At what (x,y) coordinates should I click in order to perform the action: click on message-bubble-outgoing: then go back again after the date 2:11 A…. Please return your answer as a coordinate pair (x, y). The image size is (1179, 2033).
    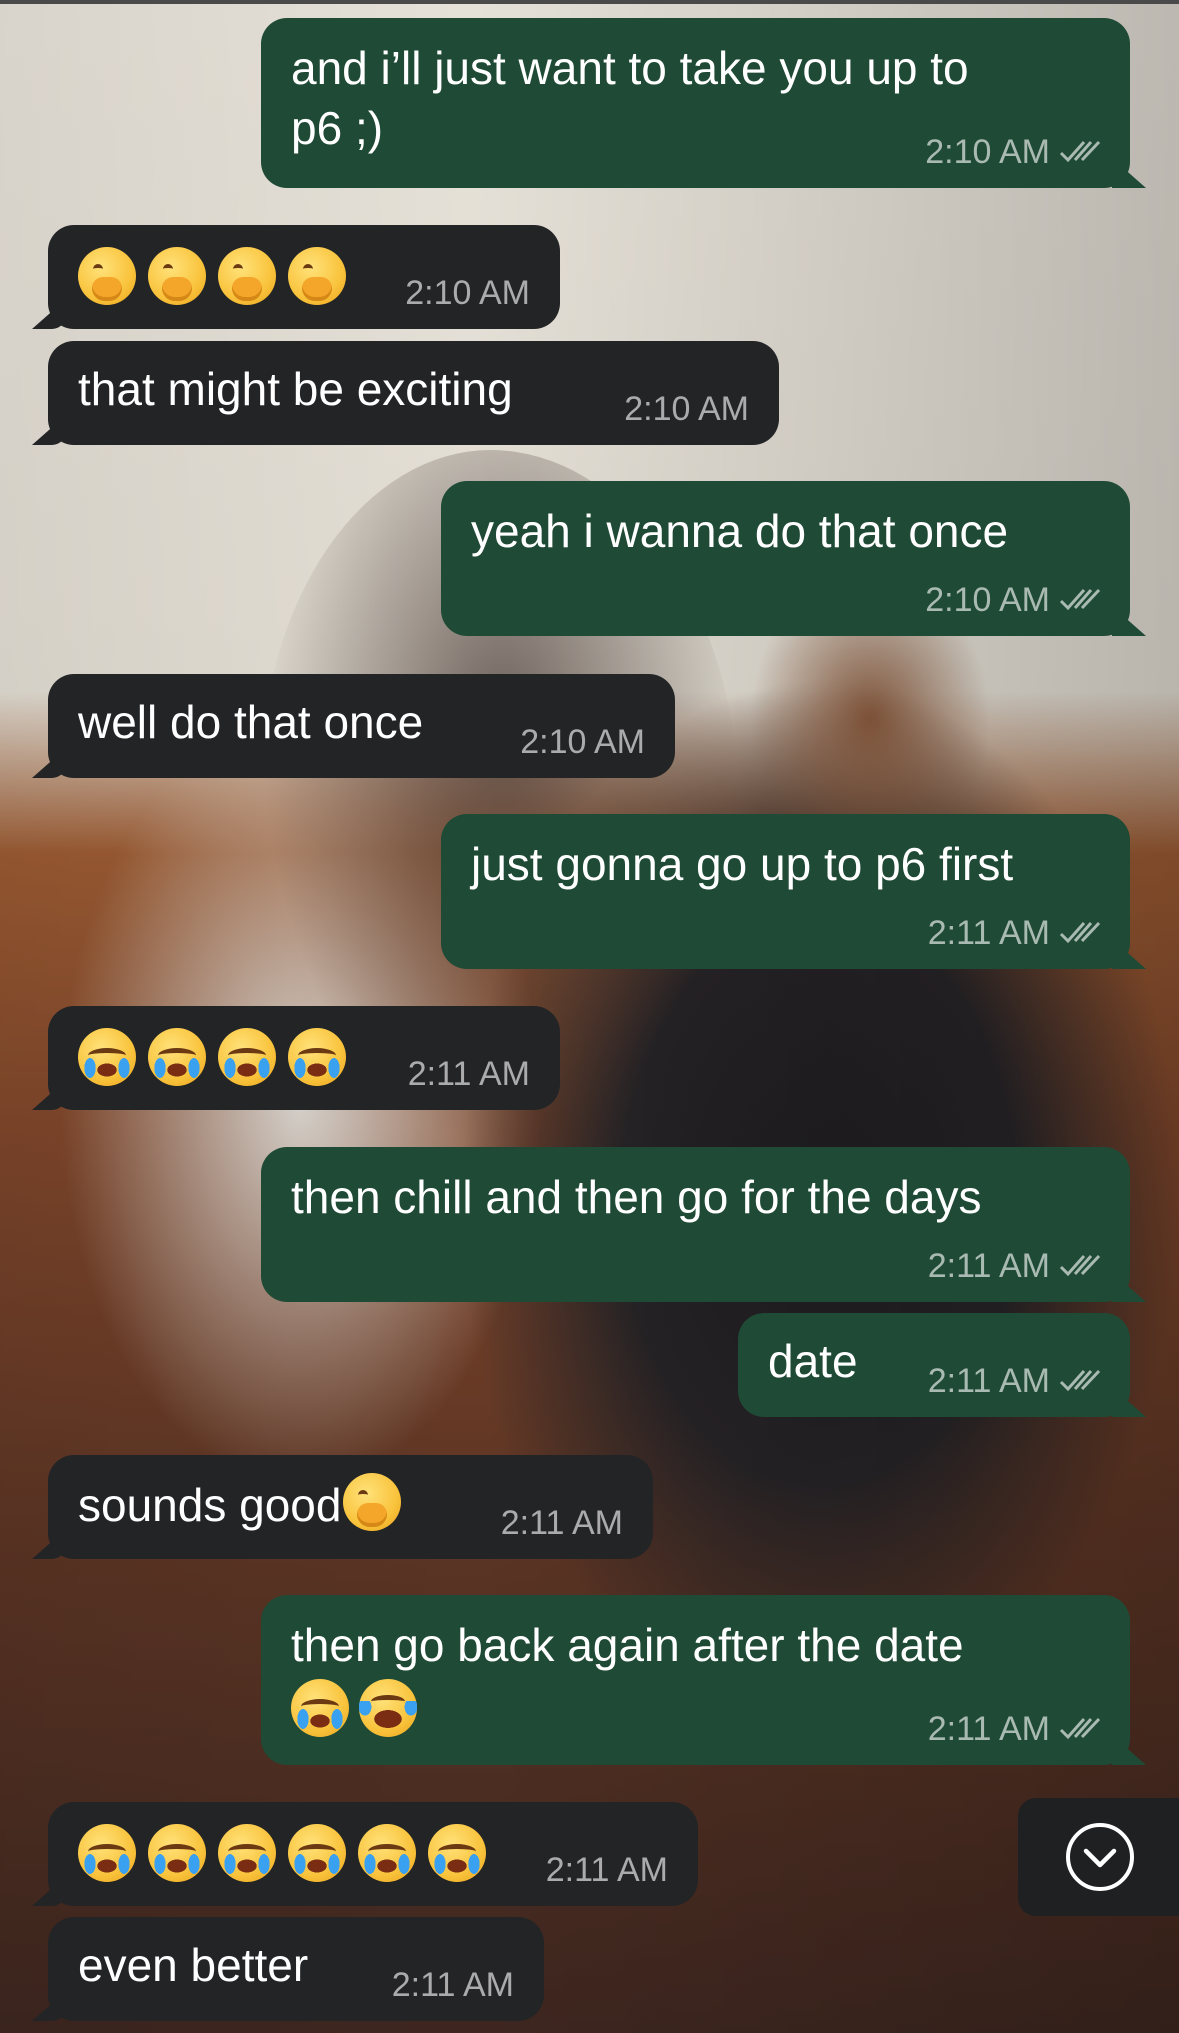
    Looking at the image, I should click on (695, 1680).